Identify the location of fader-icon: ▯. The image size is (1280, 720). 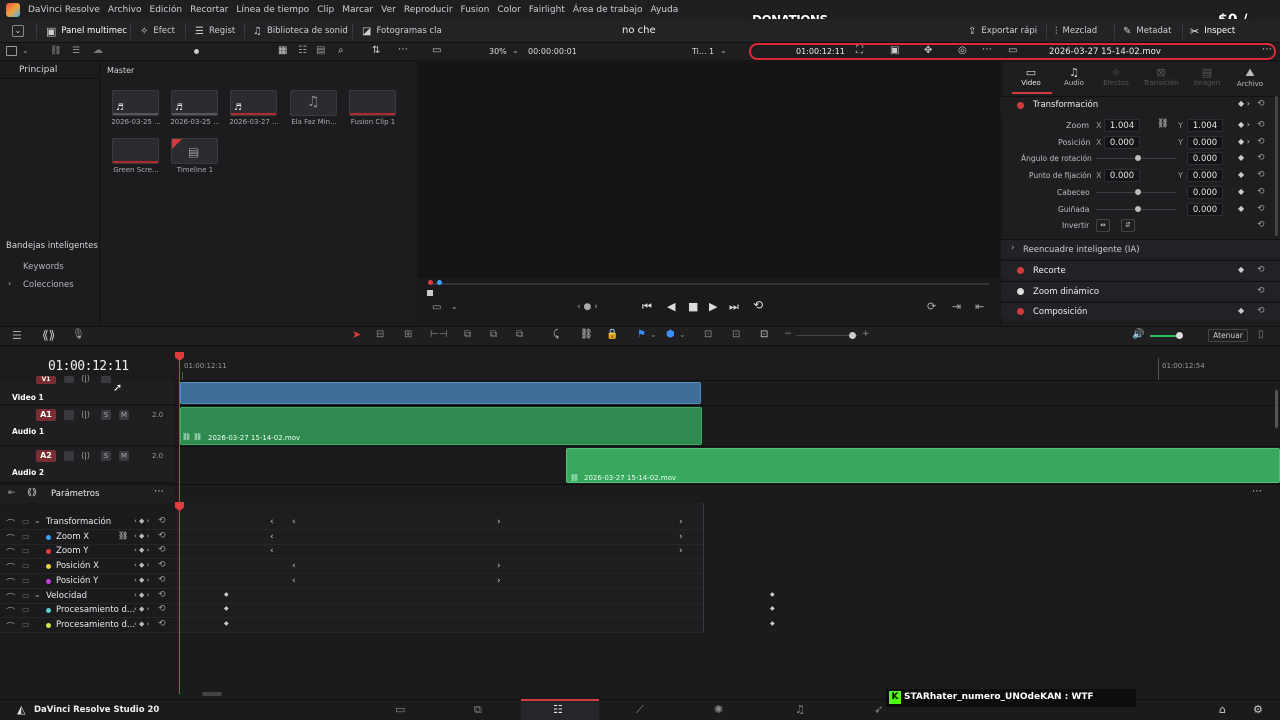
(1261, 334).